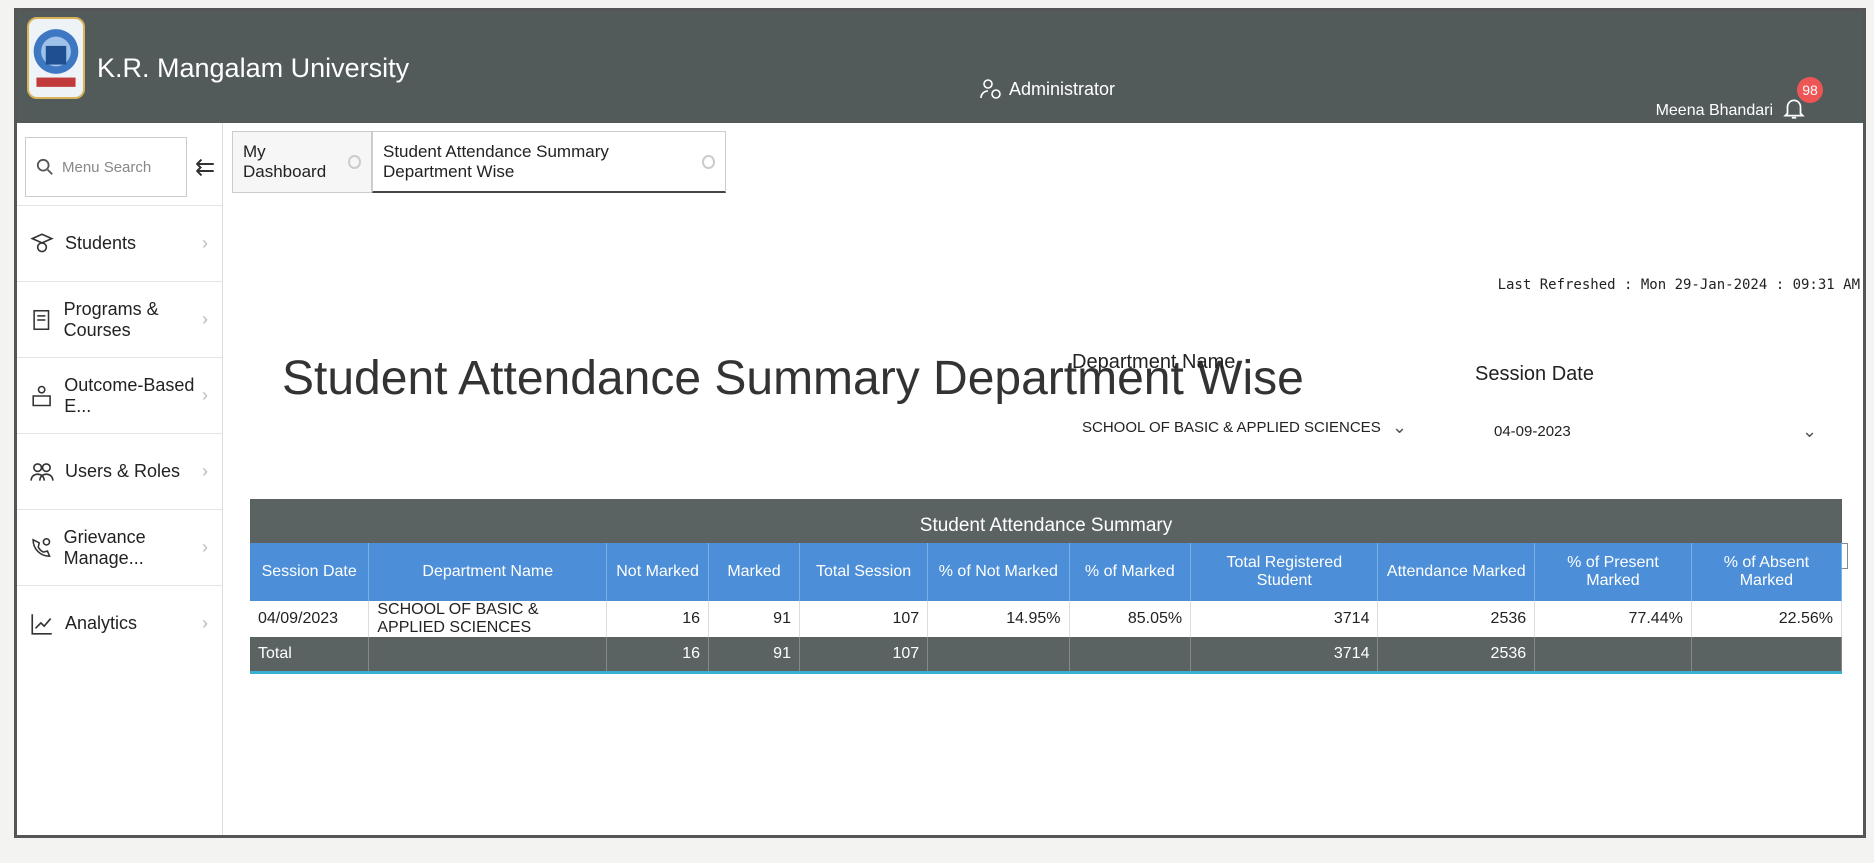 Image resolution: width=1874 pixels, height=863 pixels. I want to click on cell-department-name: SCHOOL OF BASIC & APPLIED SCIENCES, so click(488, 619).